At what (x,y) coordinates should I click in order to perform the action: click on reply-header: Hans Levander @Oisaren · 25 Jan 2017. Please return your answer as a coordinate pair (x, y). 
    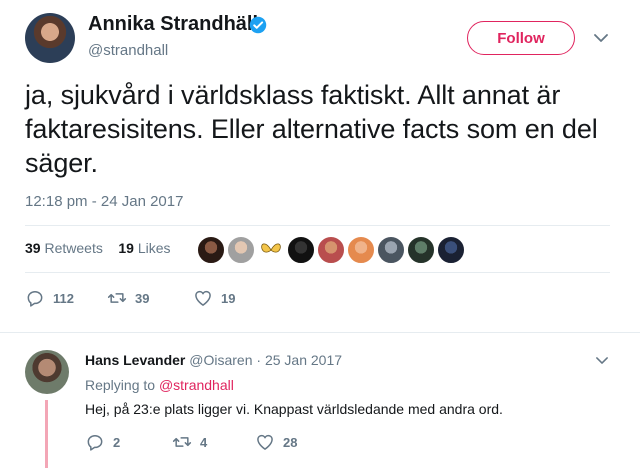
    Looking at the image, I should click on (213, 360).